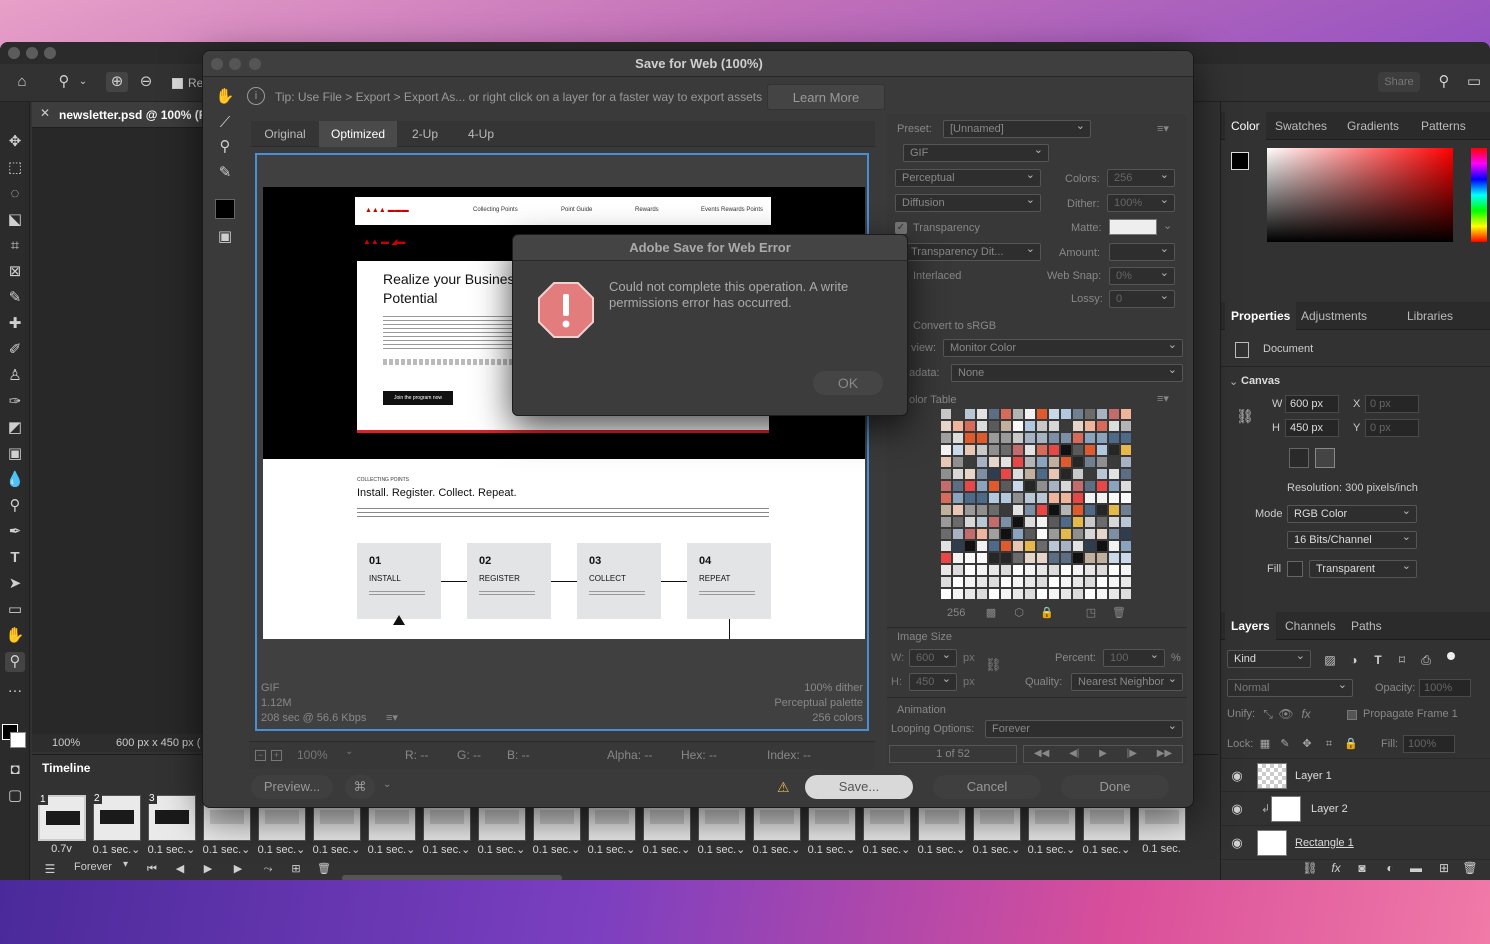 Image resolution: width=1490 pixels, height=944 pixels. What do you see at coordinates (1416, 868) in the screenshot?
I see `group-folder-icon: ▬` at bounding box center [1416, 868].